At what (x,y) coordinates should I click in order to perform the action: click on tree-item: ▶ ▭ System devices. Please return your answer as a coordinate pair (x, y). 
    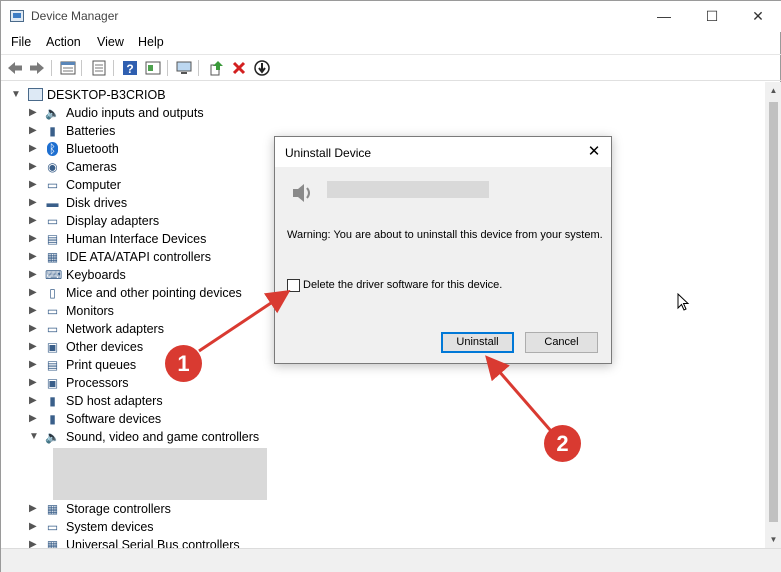
    Looking at the image, I should click on (351, 527).